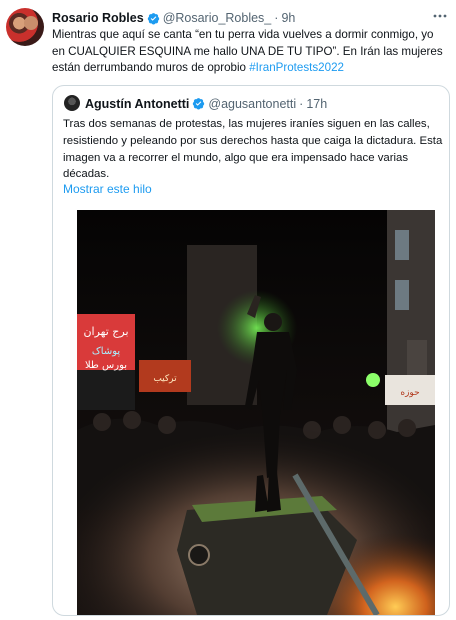  I want to click on shop-sign-2: پوشاک, so click(106, 351).